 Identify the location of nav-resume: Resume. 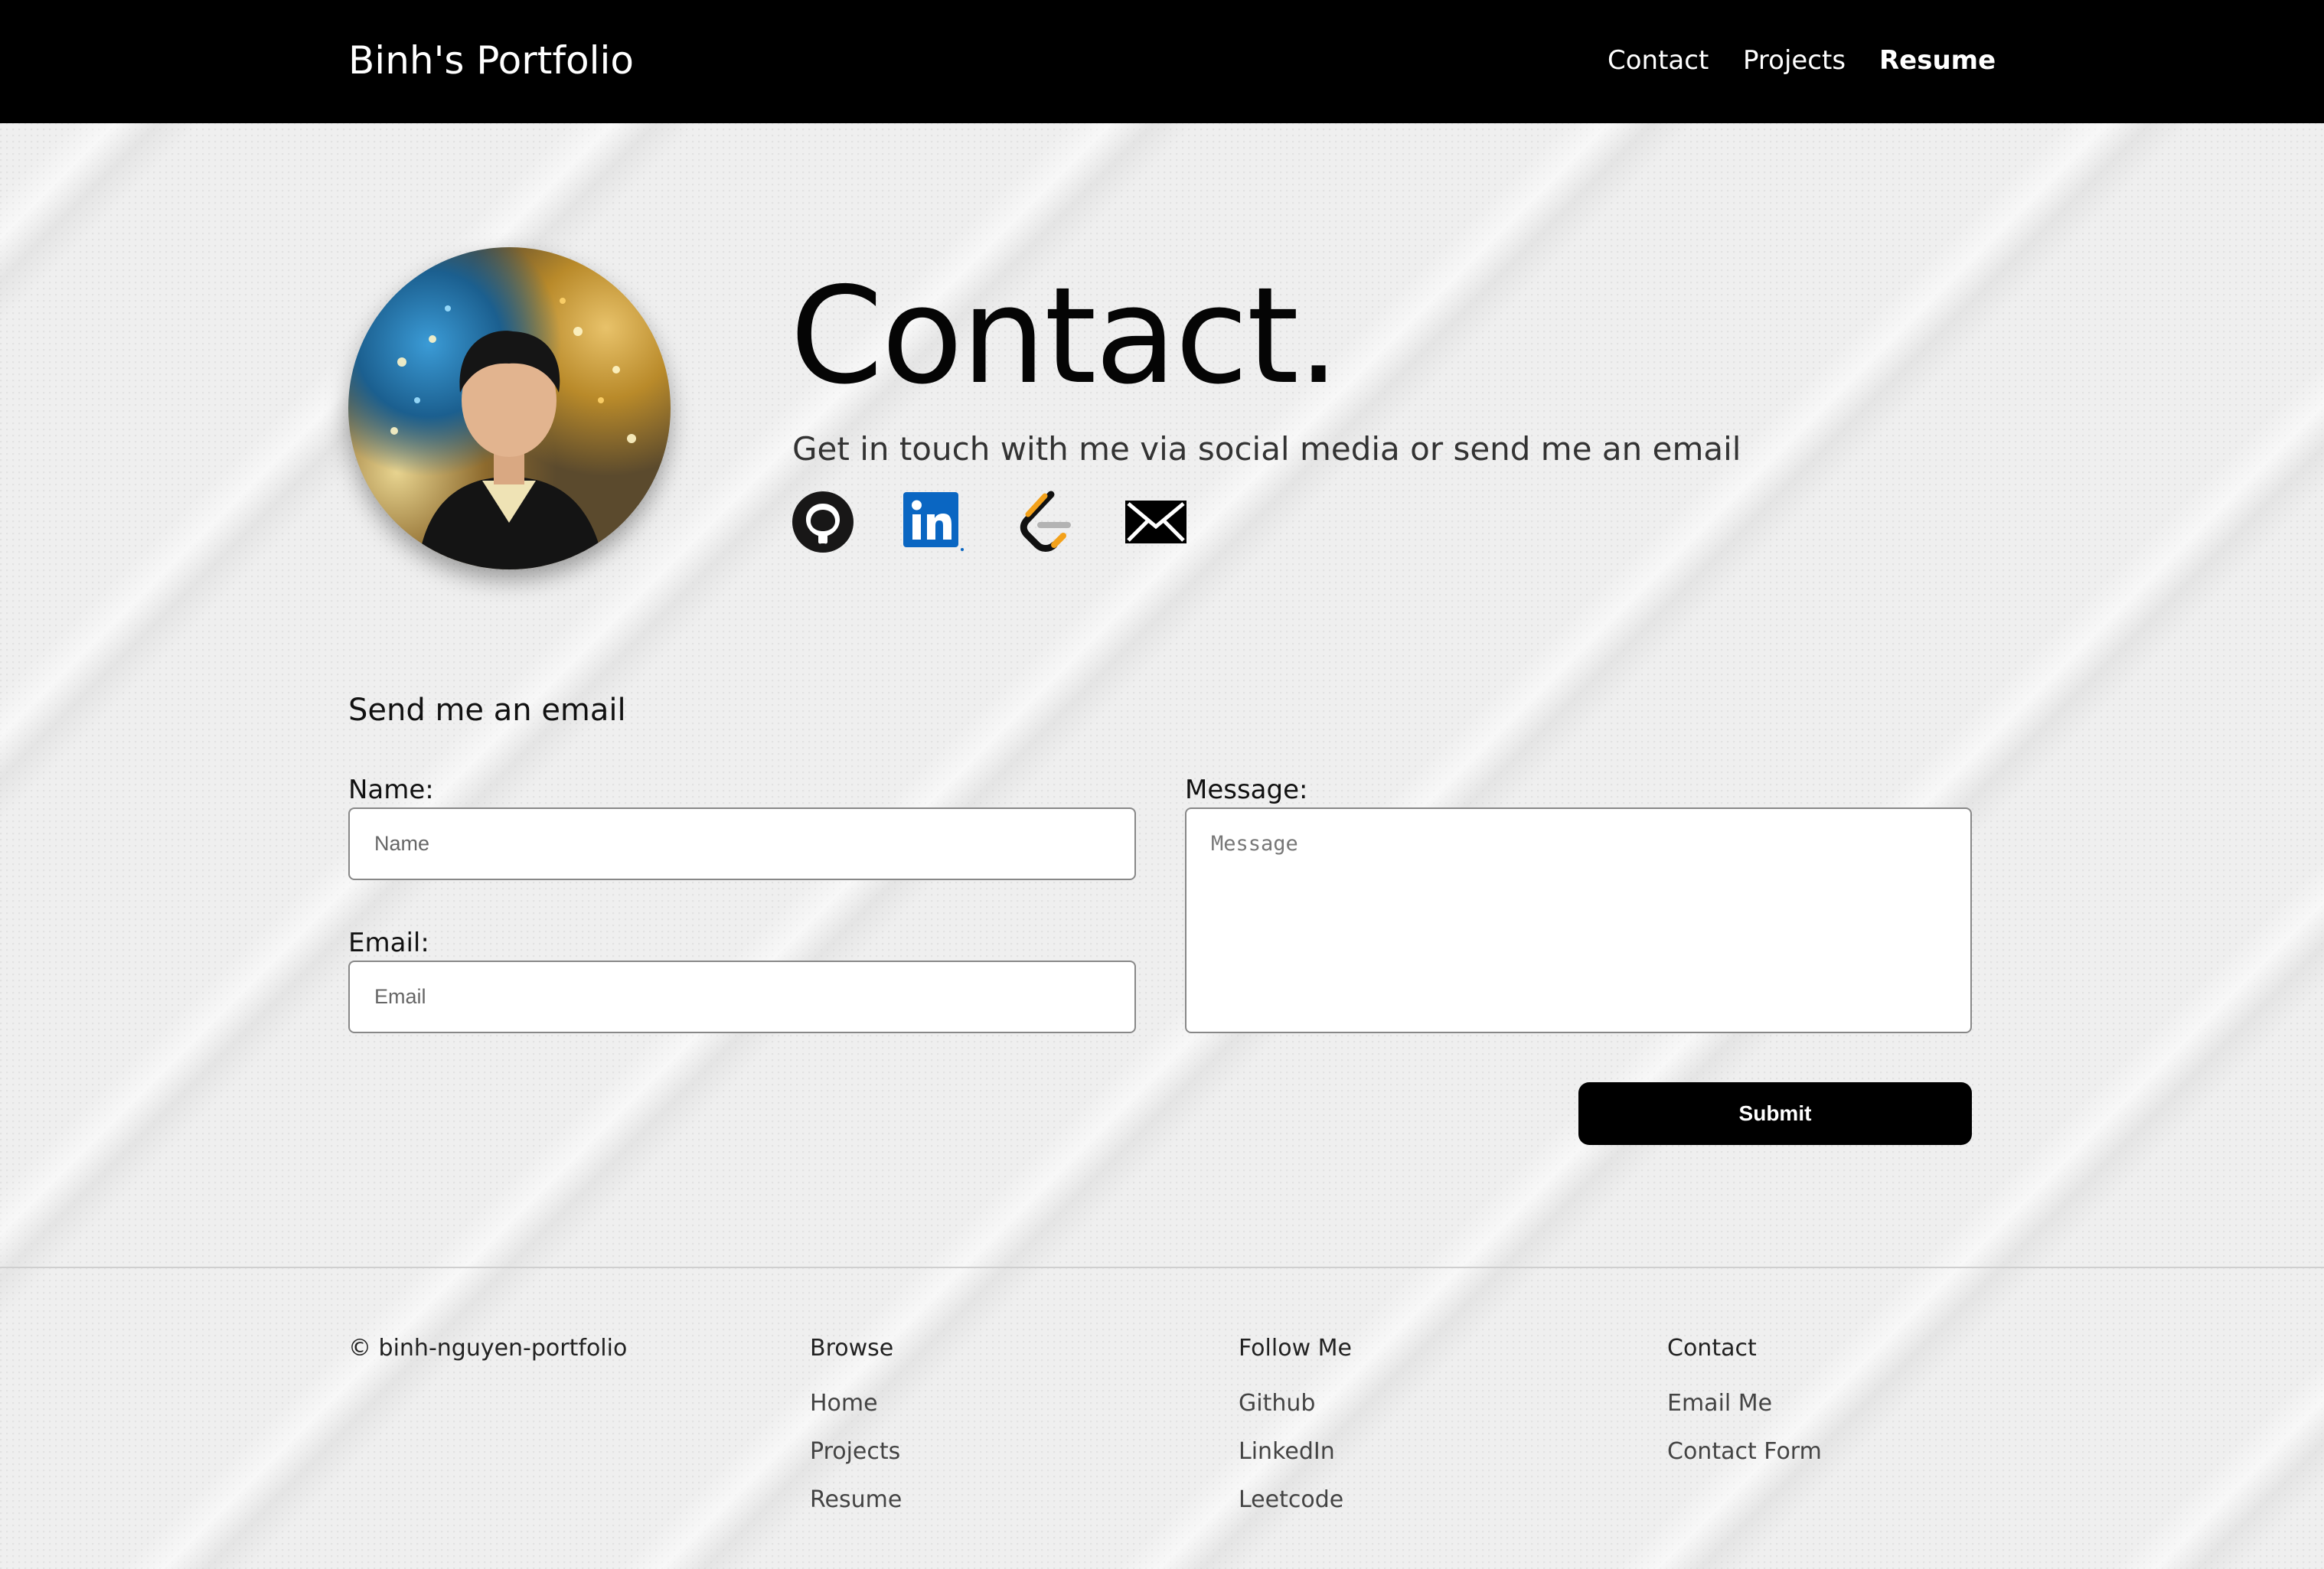
(1937, 60).